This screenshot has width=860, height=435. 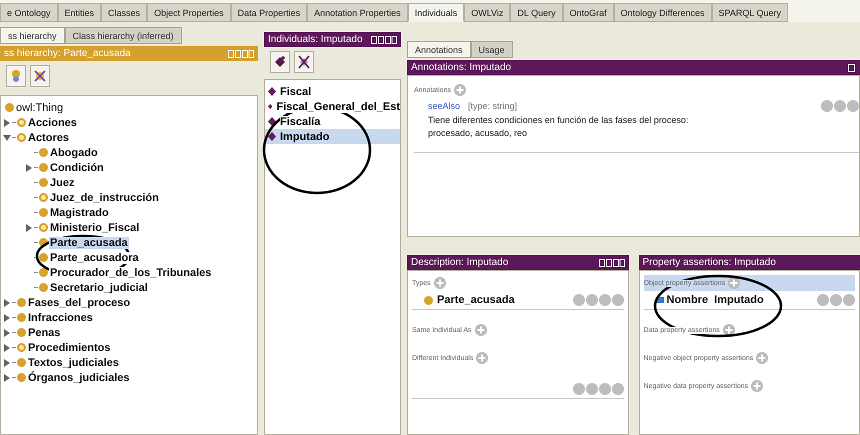 What do you see at coordinates (67, 53) in the screenshot?
I see `panel-title: ss hierarchy: Parte_acusada` at bounding box center [67, 53].